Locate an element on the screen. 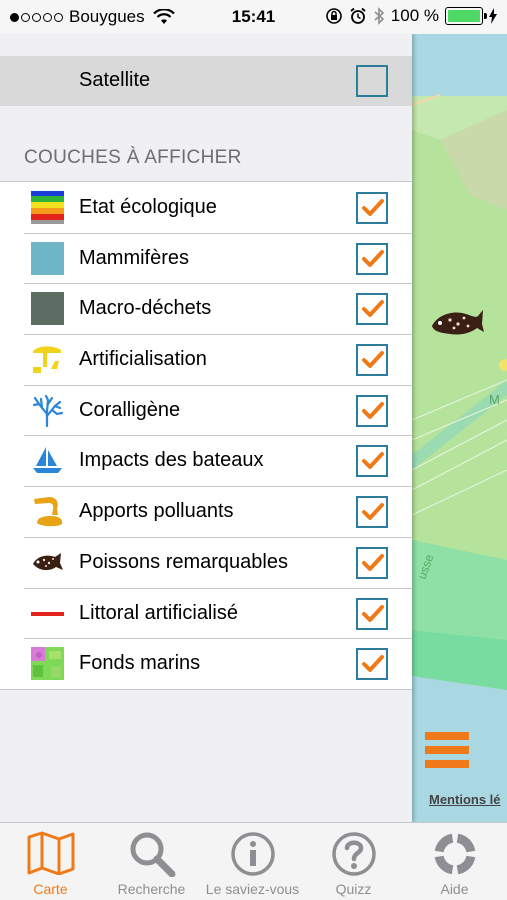 Image resolution: width=507 pixels, height=900 pixels. map-icon is located at coordinates (50, 853).